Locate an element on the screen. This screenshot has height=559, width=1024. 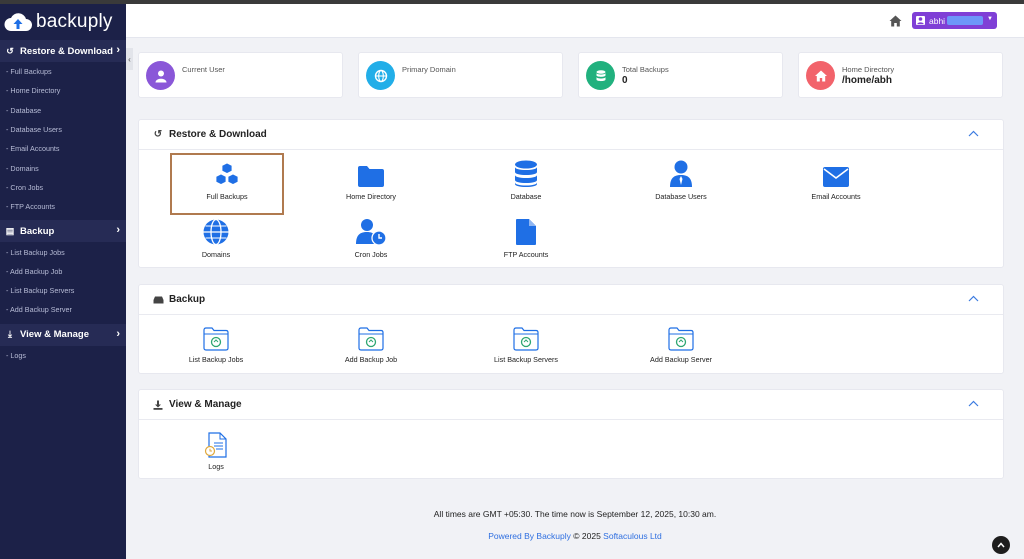
panel-header: View & Manage is located at coordinates (571, 405).